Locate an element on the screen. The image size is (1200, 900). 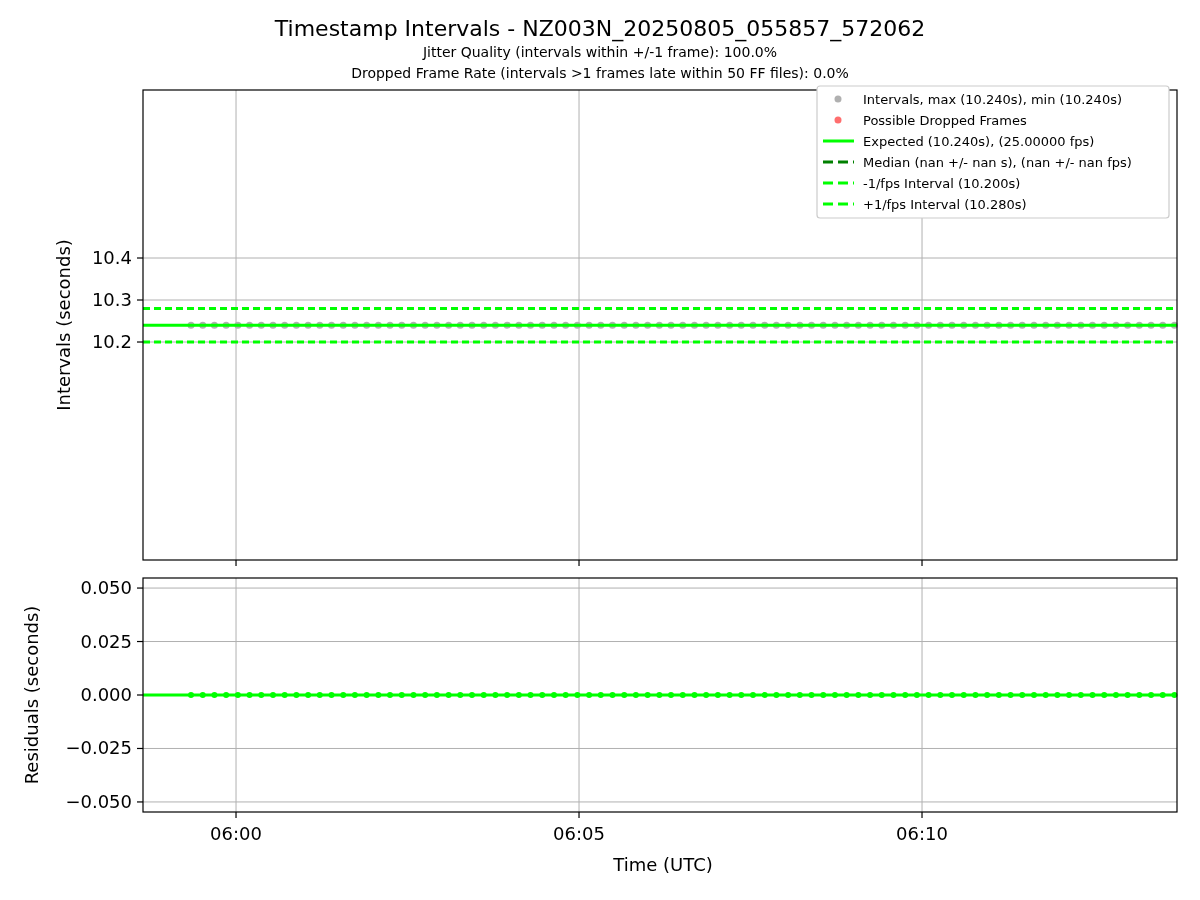
y-tick-label: 10.2 is located at coordinates (111, 341).